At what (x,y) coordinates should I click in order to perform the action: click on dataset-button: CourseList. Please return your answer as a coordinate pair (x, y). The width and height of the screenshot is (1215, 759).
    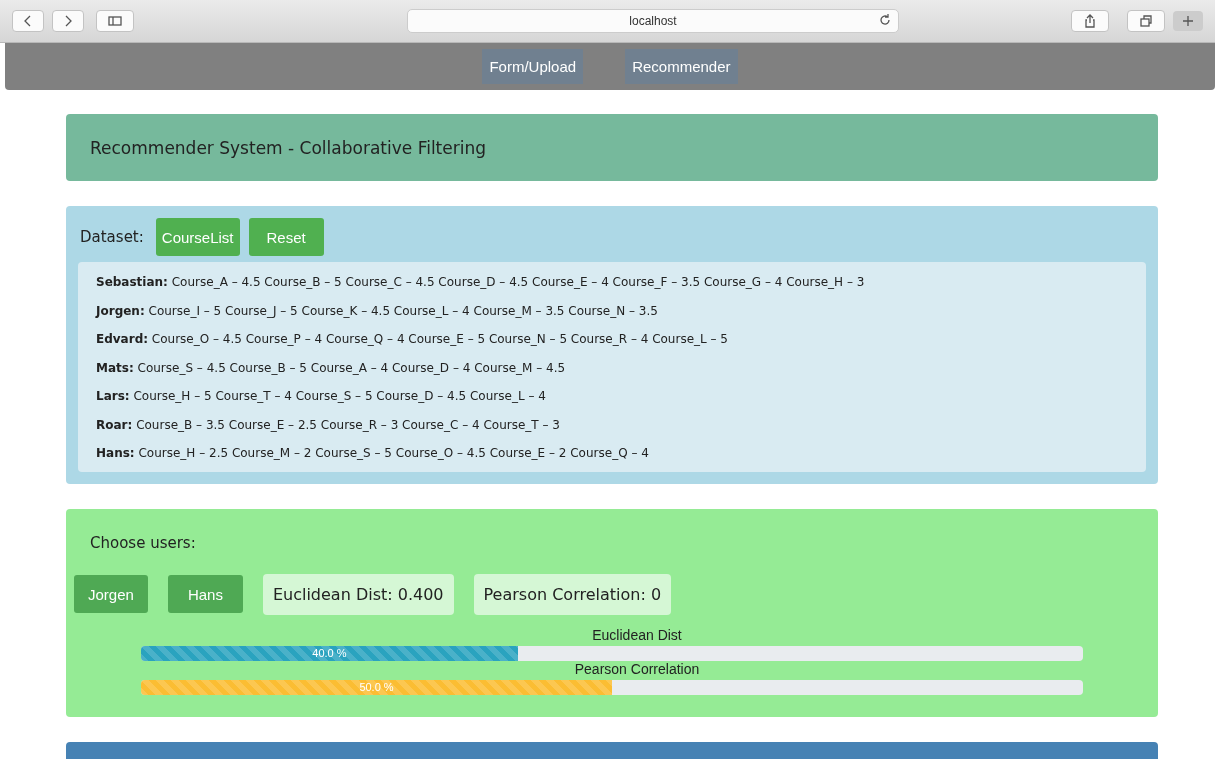
    Looking at the image, I should click on (197, 237).